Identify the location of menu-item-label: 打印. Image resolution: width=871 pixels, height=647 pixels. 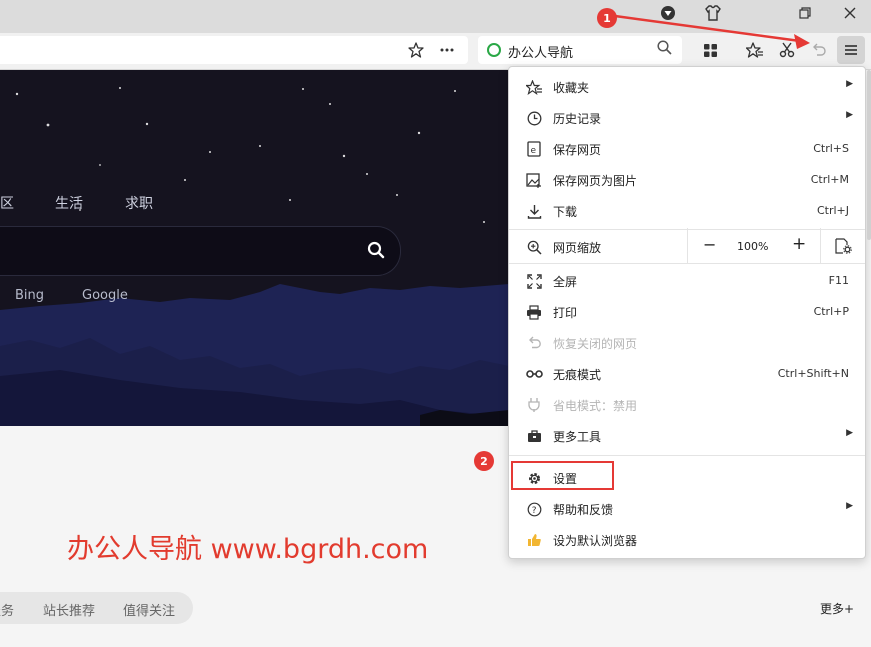
(565, 313).